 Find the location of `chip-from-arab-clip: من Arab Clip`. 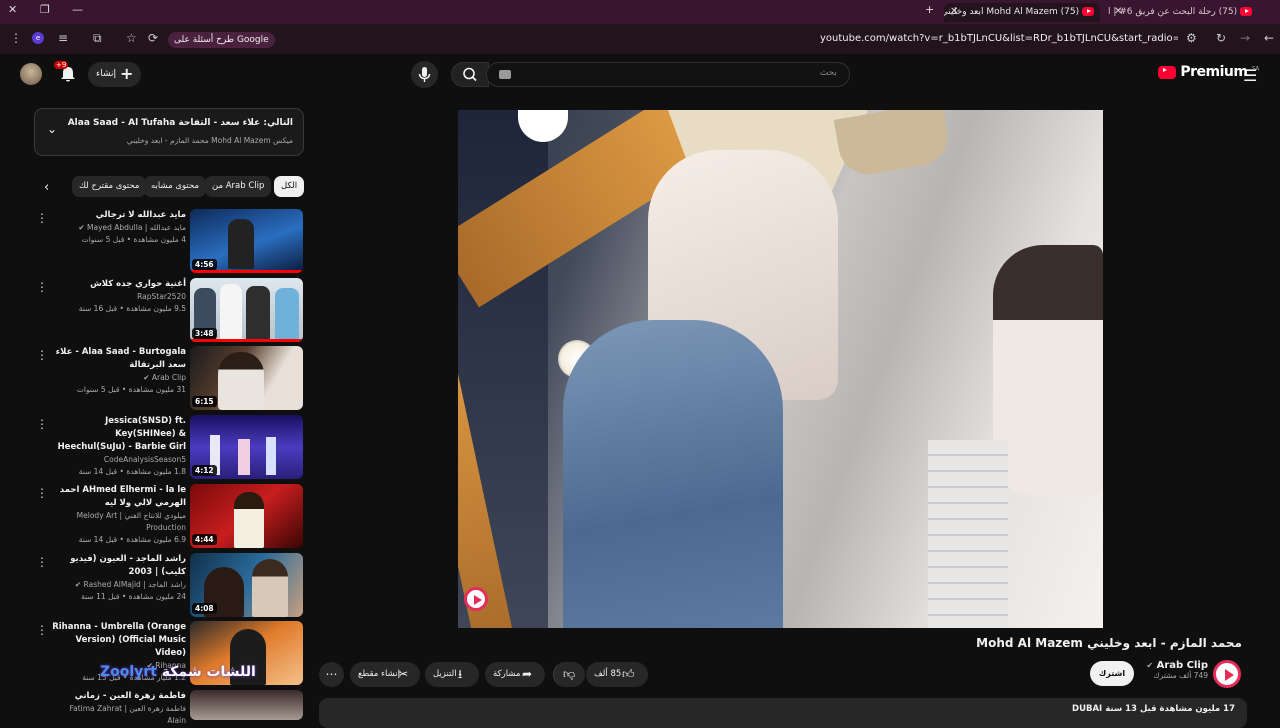

chip-from-arab-clip: من Arab Clip is located at coordinates (238, 186).